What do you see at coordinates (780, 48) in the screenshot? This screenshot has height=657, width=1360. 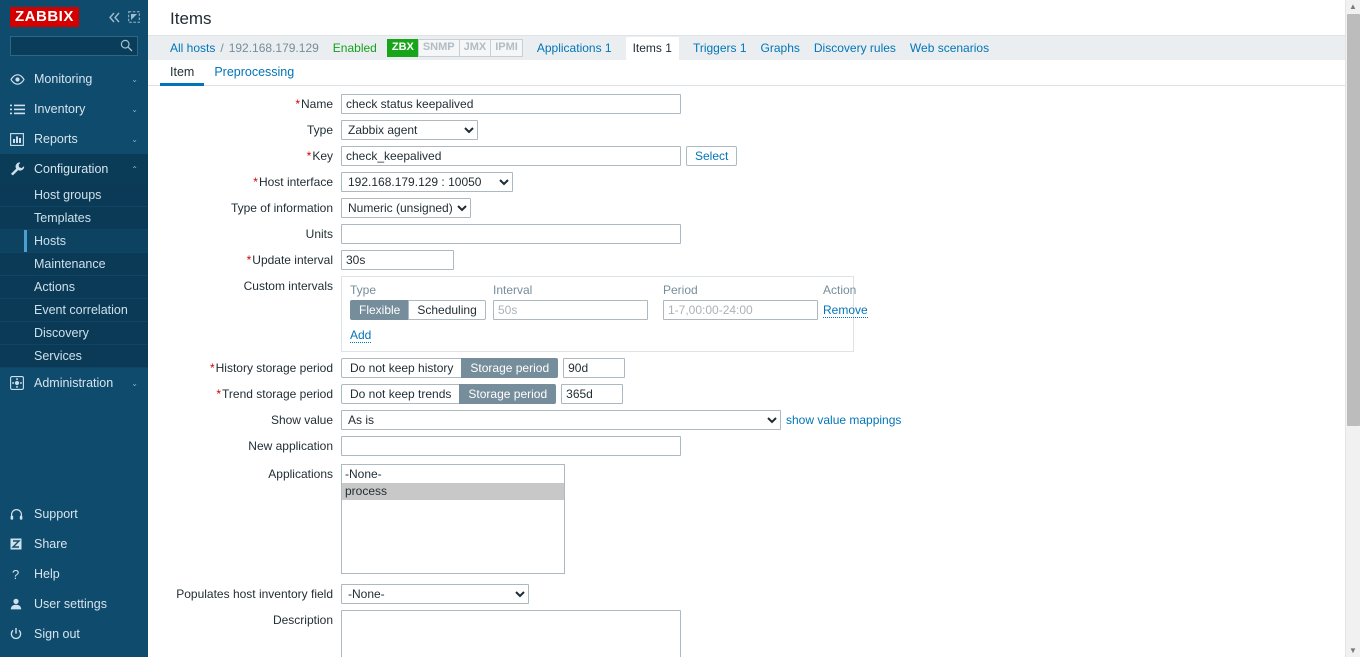 I see `breadcrumb-graphs: Graphs` at bounding box center [780, 48].